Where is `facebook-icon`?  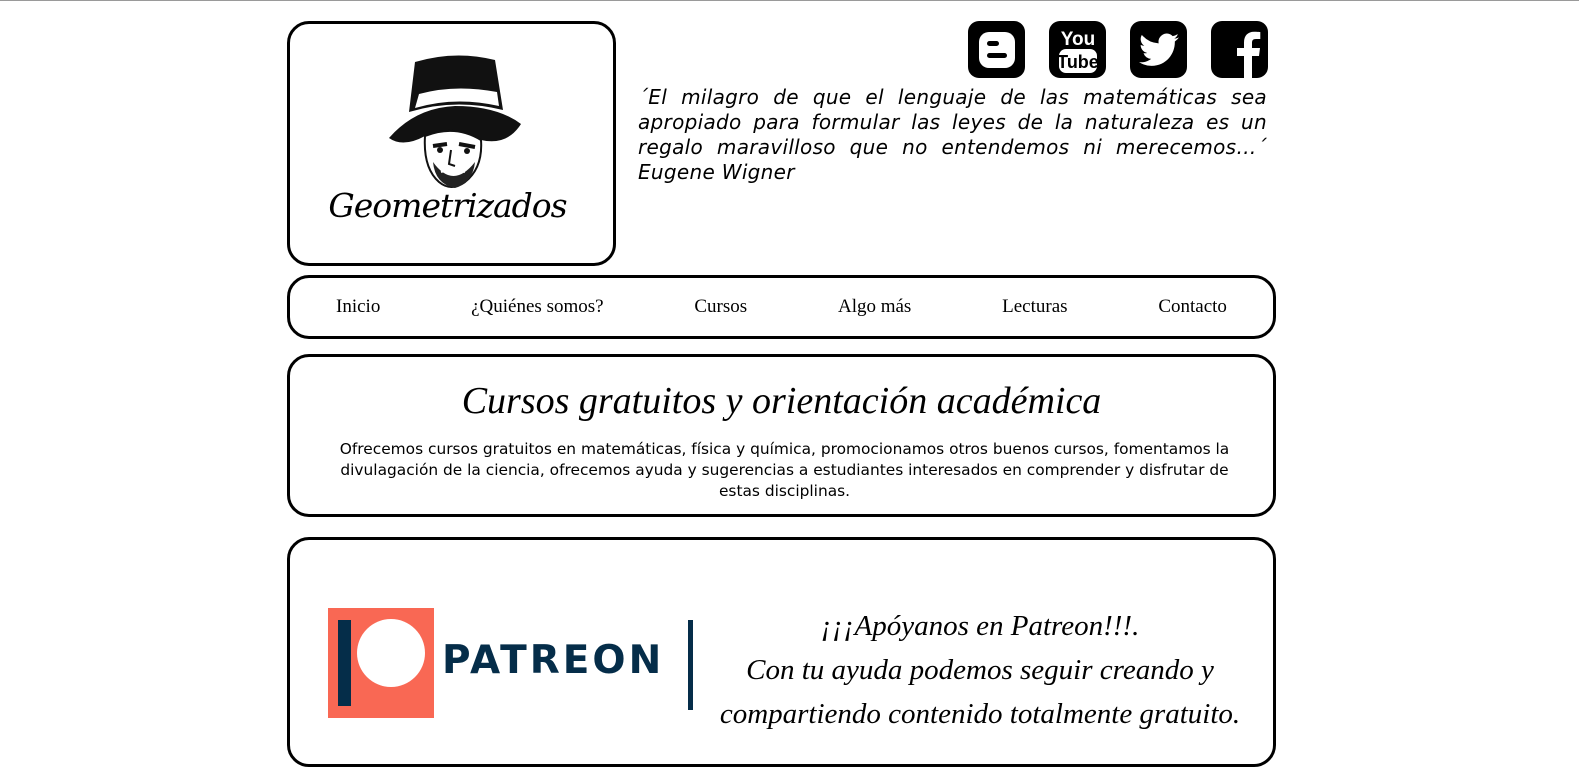 facebook-icon is located at coordinates (1239, 49).